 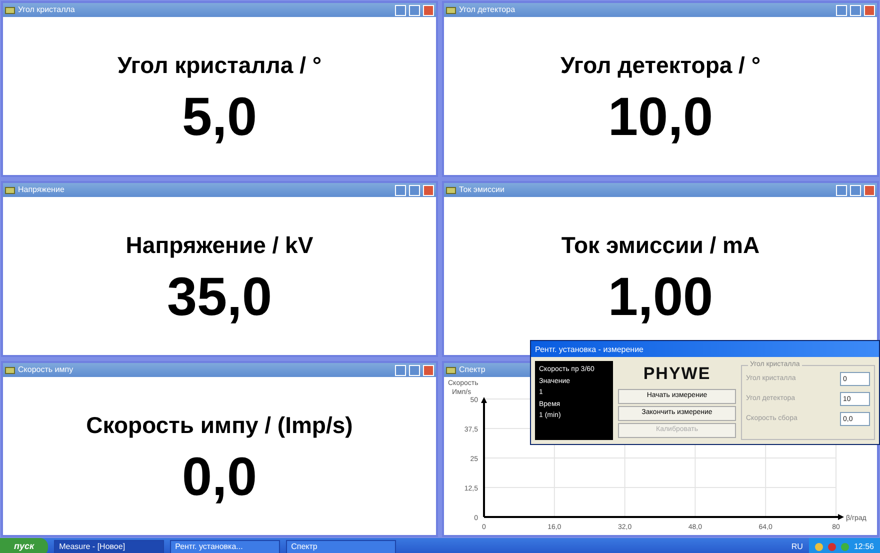 What do you see at coordinates (661, 297) in the screenshot?
I see `display-value: 1,00` at bounding box center [661, 297].